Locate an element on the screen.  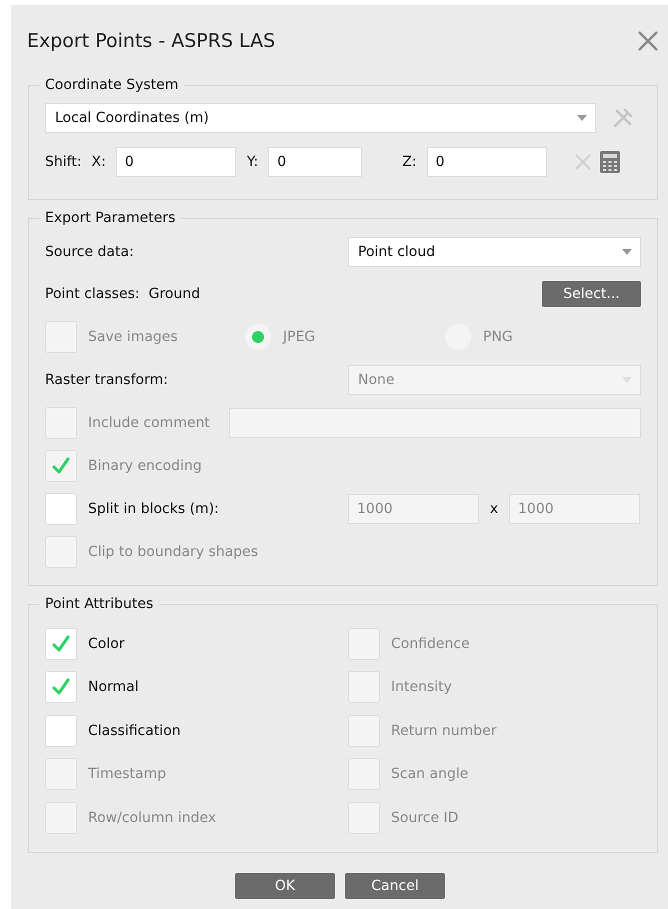
field-label: Point classes: is located at coordinates (92, 294).